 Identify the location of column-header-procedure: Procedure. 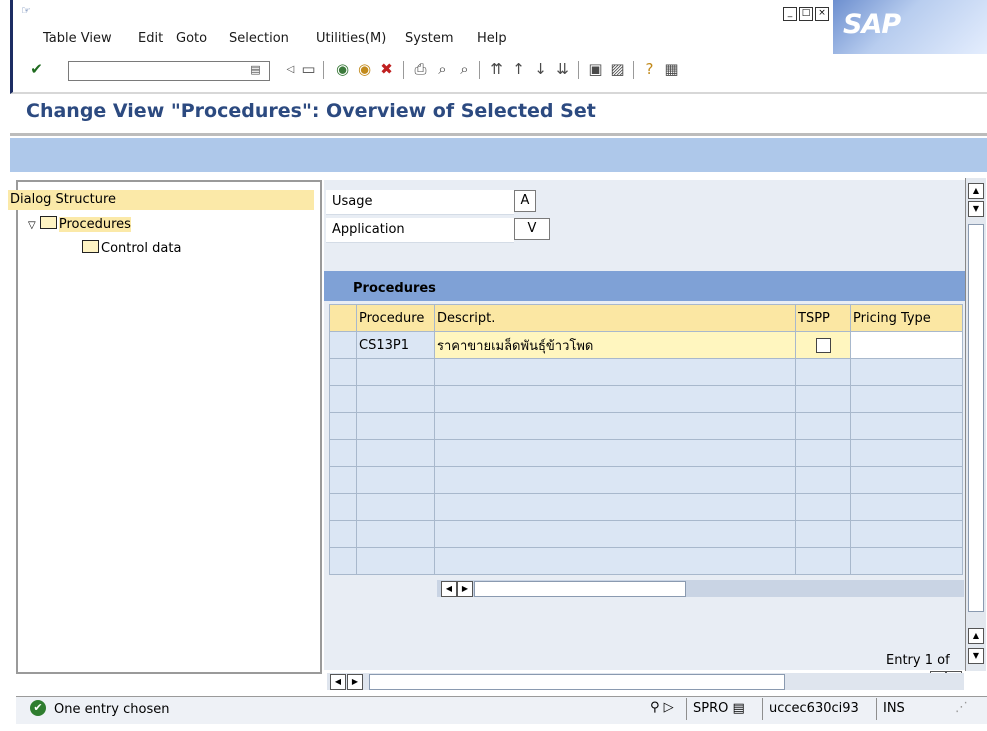
(395, 318).